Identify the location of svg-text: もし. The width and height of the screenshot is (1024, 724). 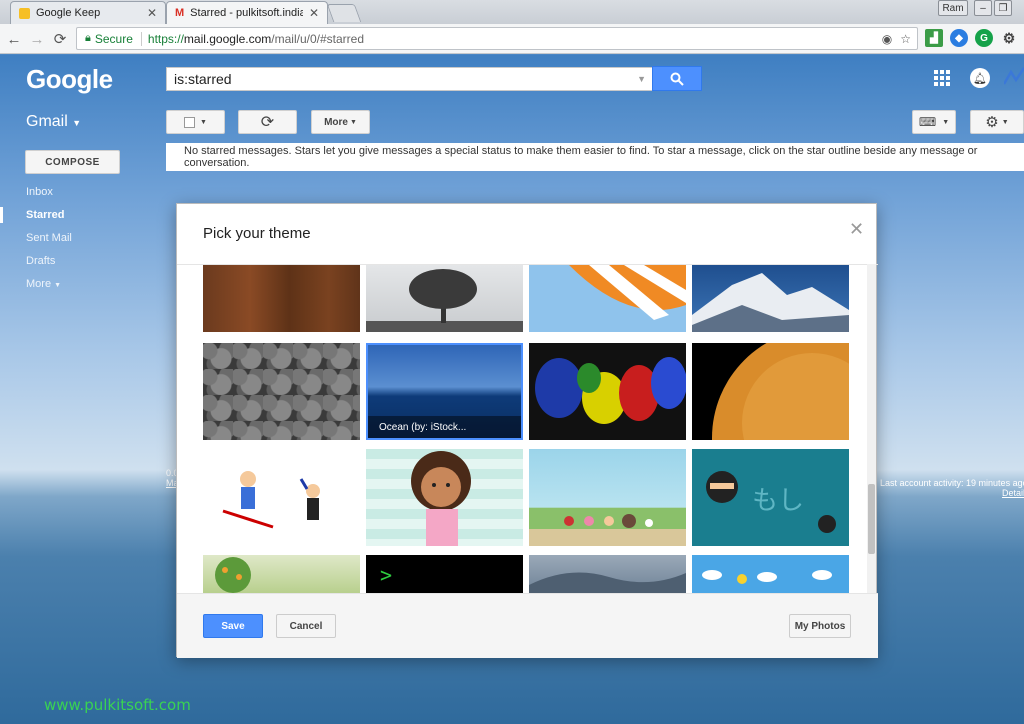
(778, 501).